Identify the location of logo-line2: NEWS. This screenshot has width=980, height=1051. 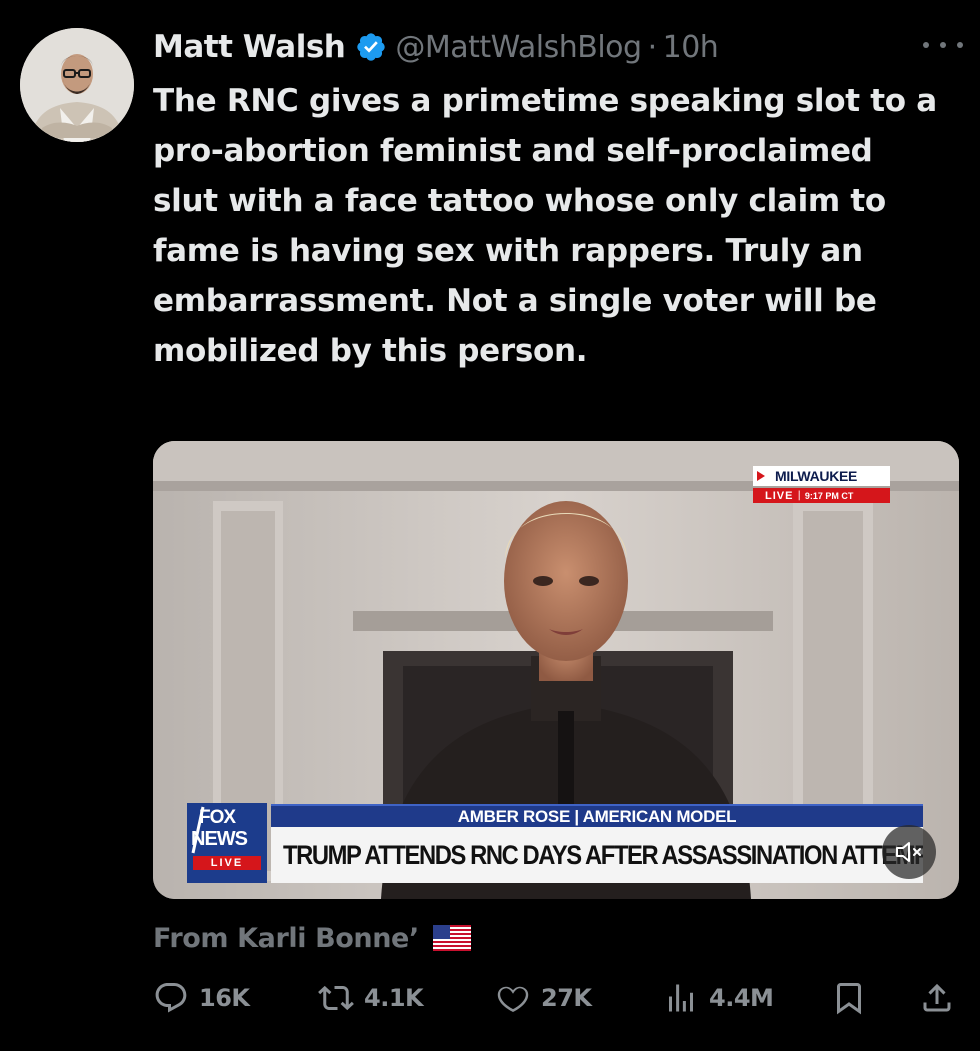
(219, 839).